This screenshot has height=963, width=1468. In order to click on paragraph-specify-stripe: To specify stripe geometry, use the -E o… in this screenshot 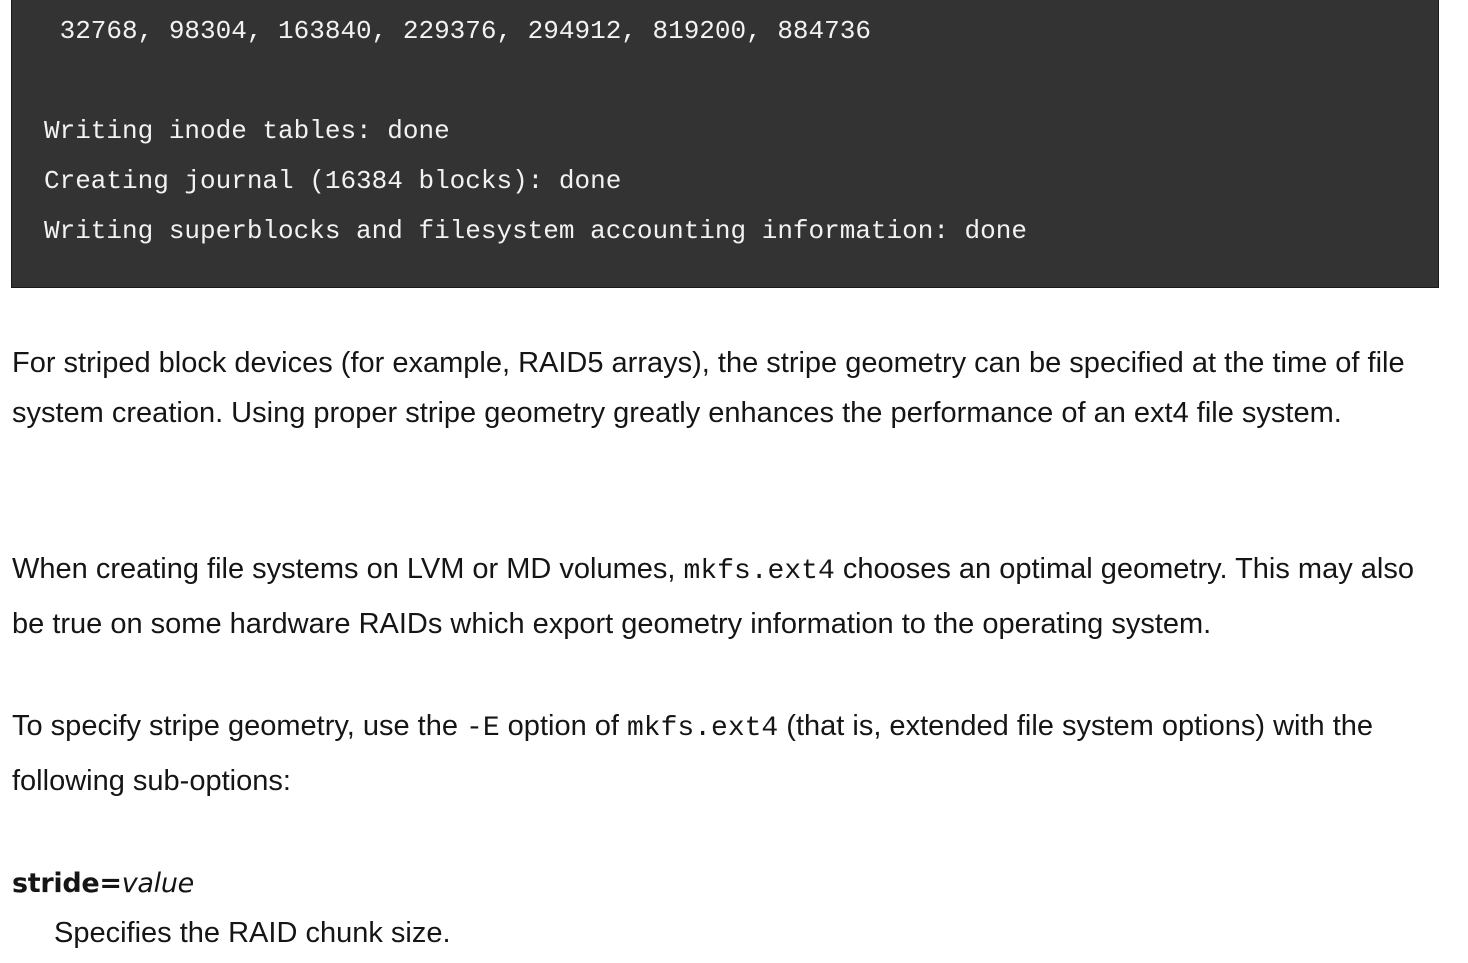, I will do `click(732, 753)`.